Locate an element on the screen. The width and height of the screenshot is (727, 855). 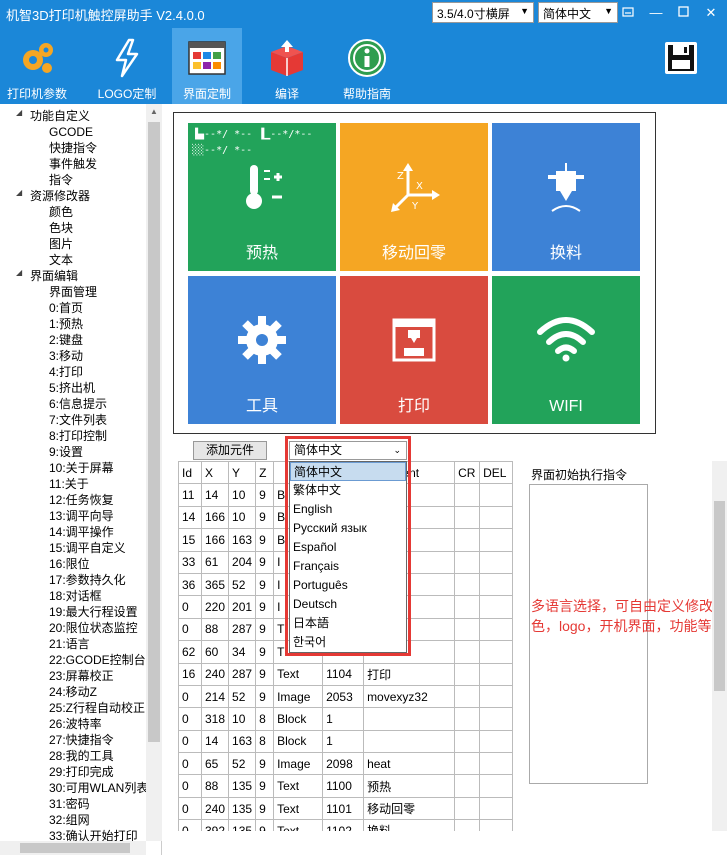
scroll-thumb is located at coordinates (154, 432).